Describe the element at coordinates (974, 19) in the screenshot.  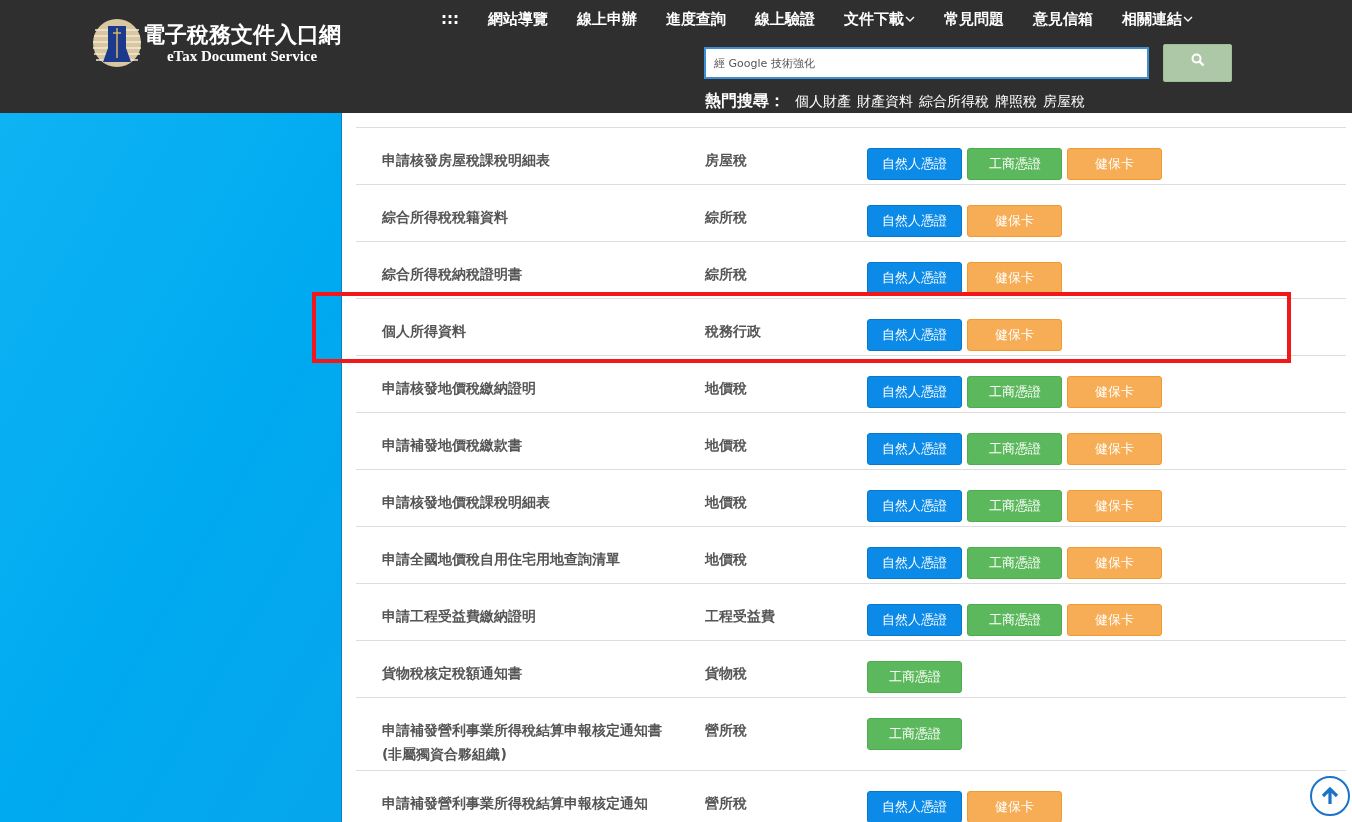
I see `nav-link: 常見問題` at that location.